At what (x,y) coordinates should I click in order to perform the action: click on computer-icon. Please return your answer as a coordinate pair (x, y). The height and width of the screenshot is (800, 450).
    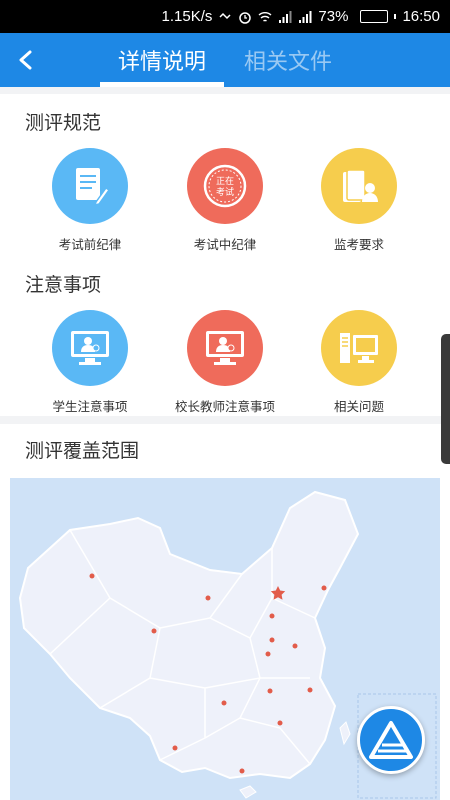
    Looking at the image, I should click on (359, 348).